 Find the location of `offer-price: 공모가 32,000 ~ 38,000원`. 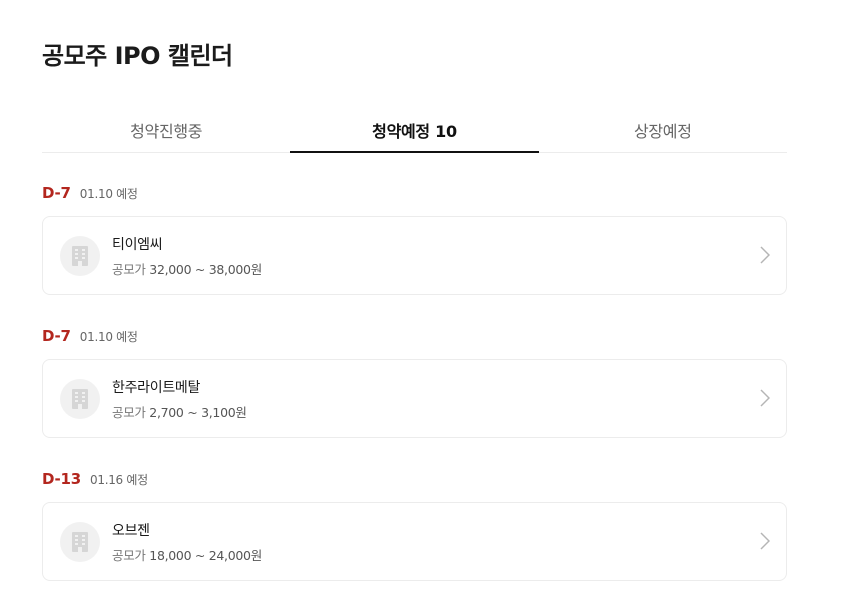

offer-price: 공모가 32,000 ~ 38,000원 is located at coordinates (187, 268).